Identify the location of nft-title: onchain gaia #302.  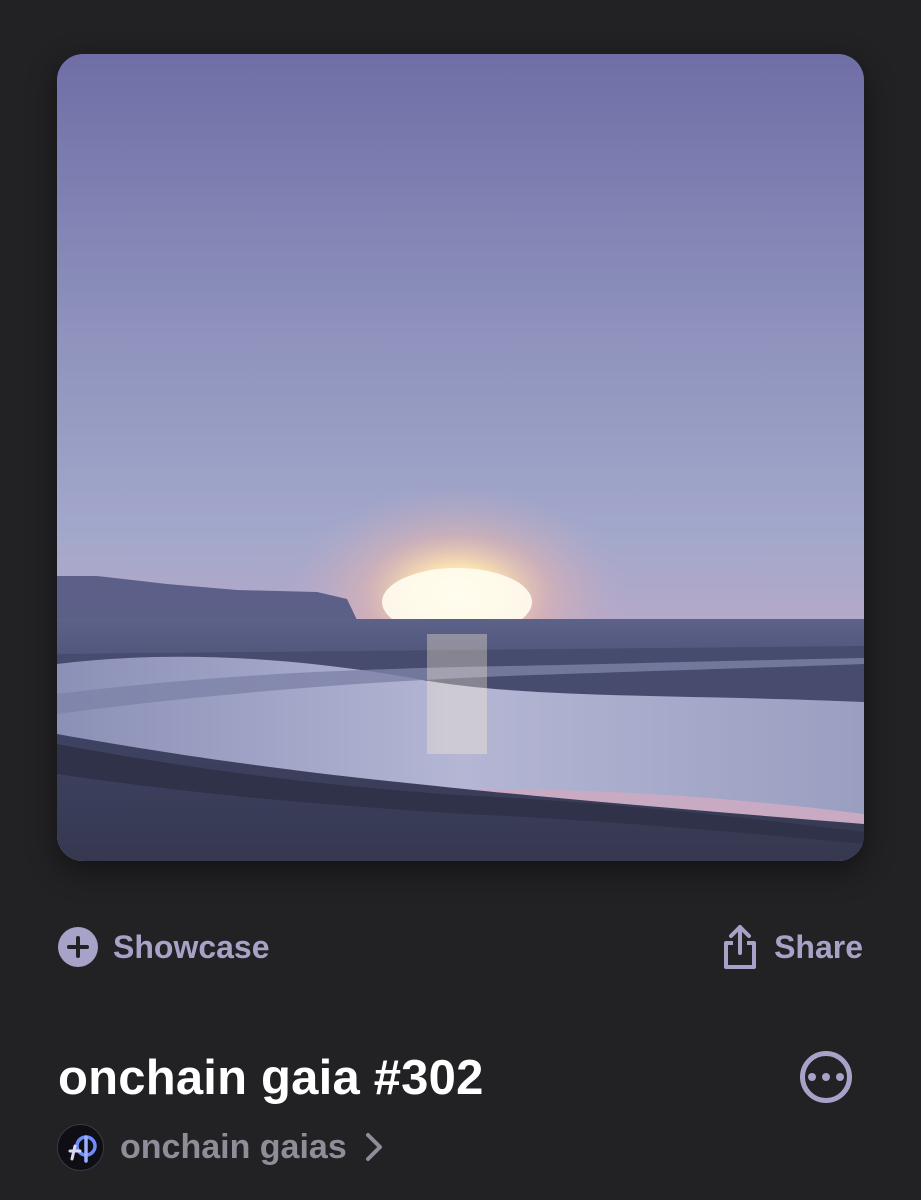
(271, 1078).